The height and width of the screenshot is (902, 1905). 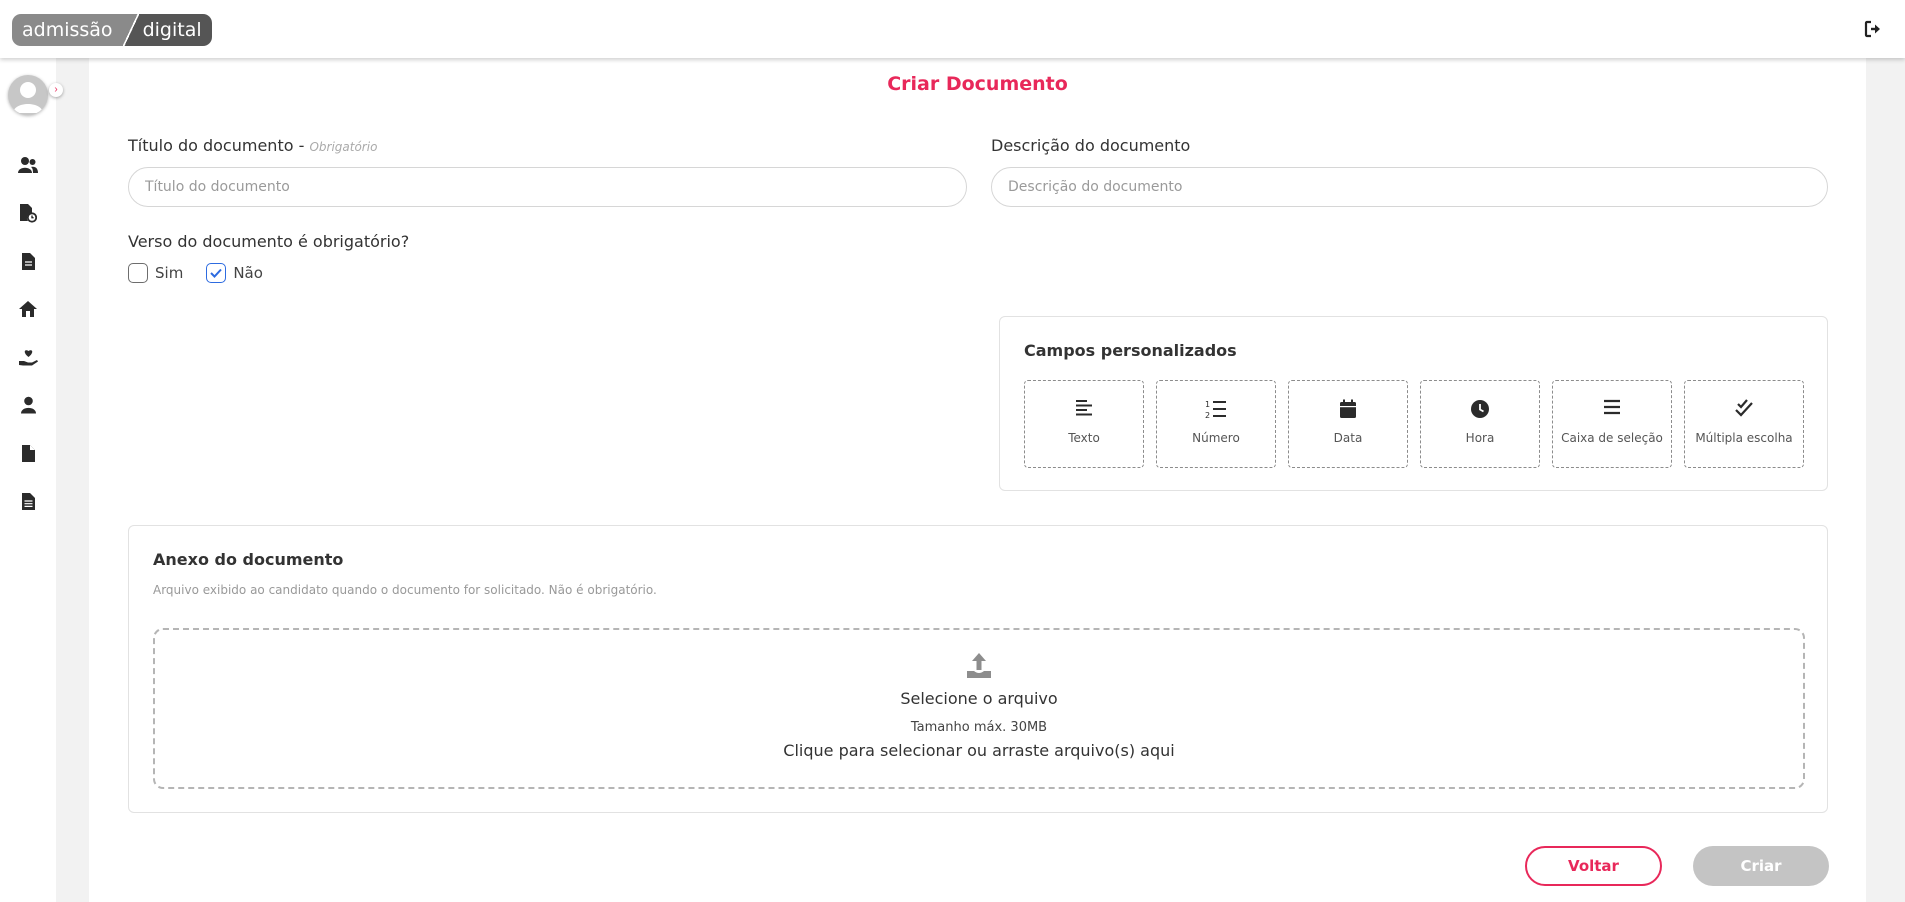 I want to click on field-type-label: Texto, so click(x=1084, y=438).